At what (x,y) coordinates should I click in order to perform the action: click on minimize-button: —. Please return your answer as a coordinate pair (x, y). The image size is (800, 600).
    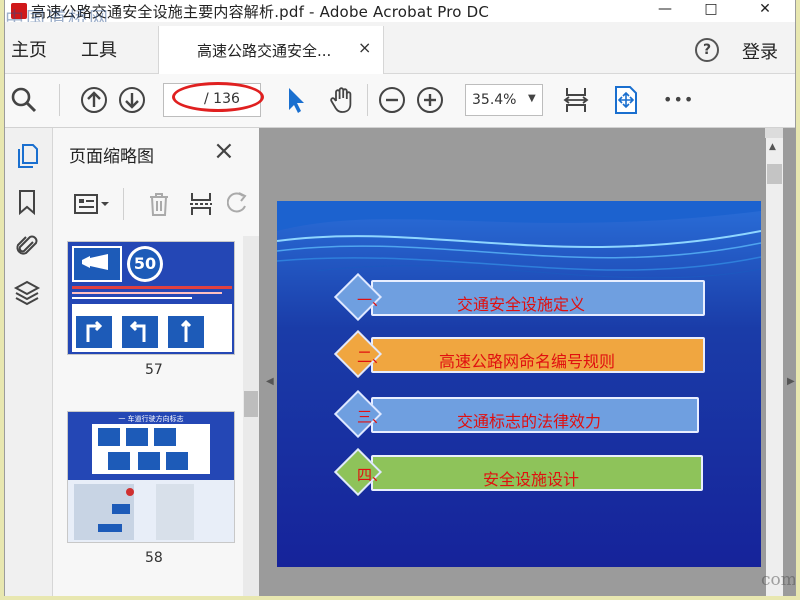
    Looking at the image, I should click on (665, 11).